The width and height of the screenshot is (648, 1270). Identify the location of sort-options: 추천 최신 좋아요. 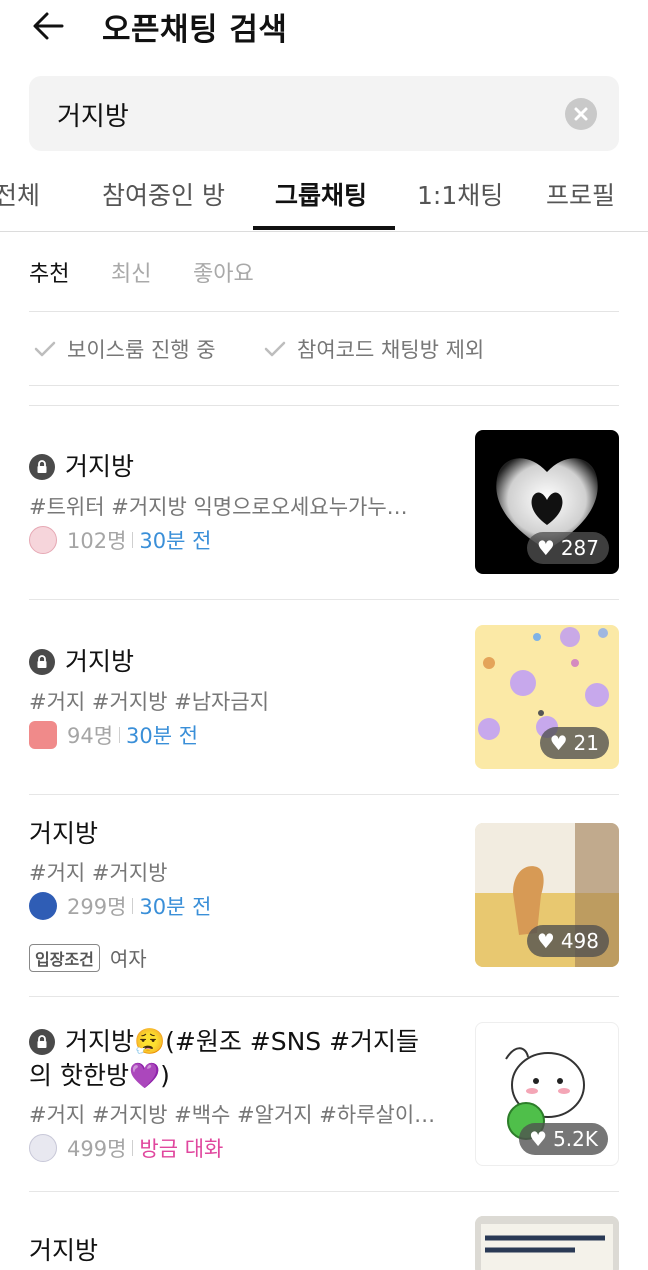
(324, 284).